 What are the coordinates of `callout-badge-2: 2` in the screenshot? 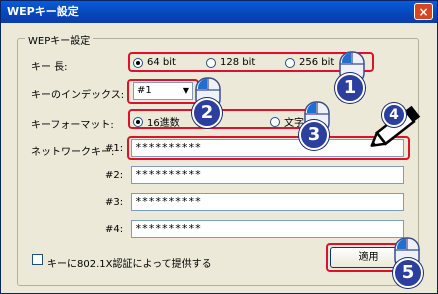 It's located at (207, 113).